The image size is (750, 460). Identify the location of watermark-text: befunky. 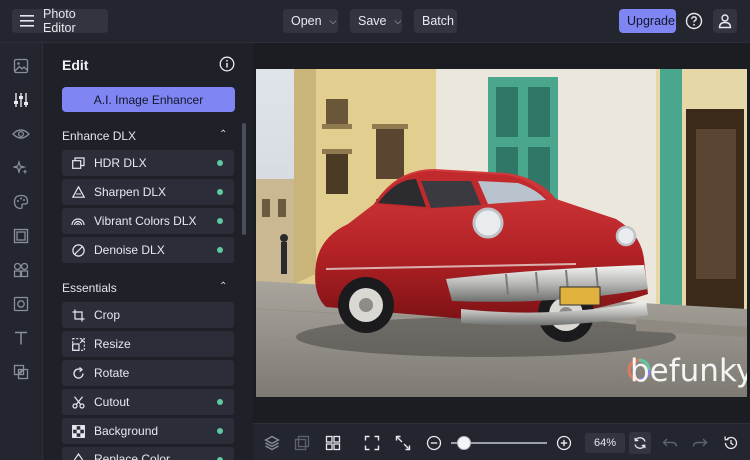
(688, 371).